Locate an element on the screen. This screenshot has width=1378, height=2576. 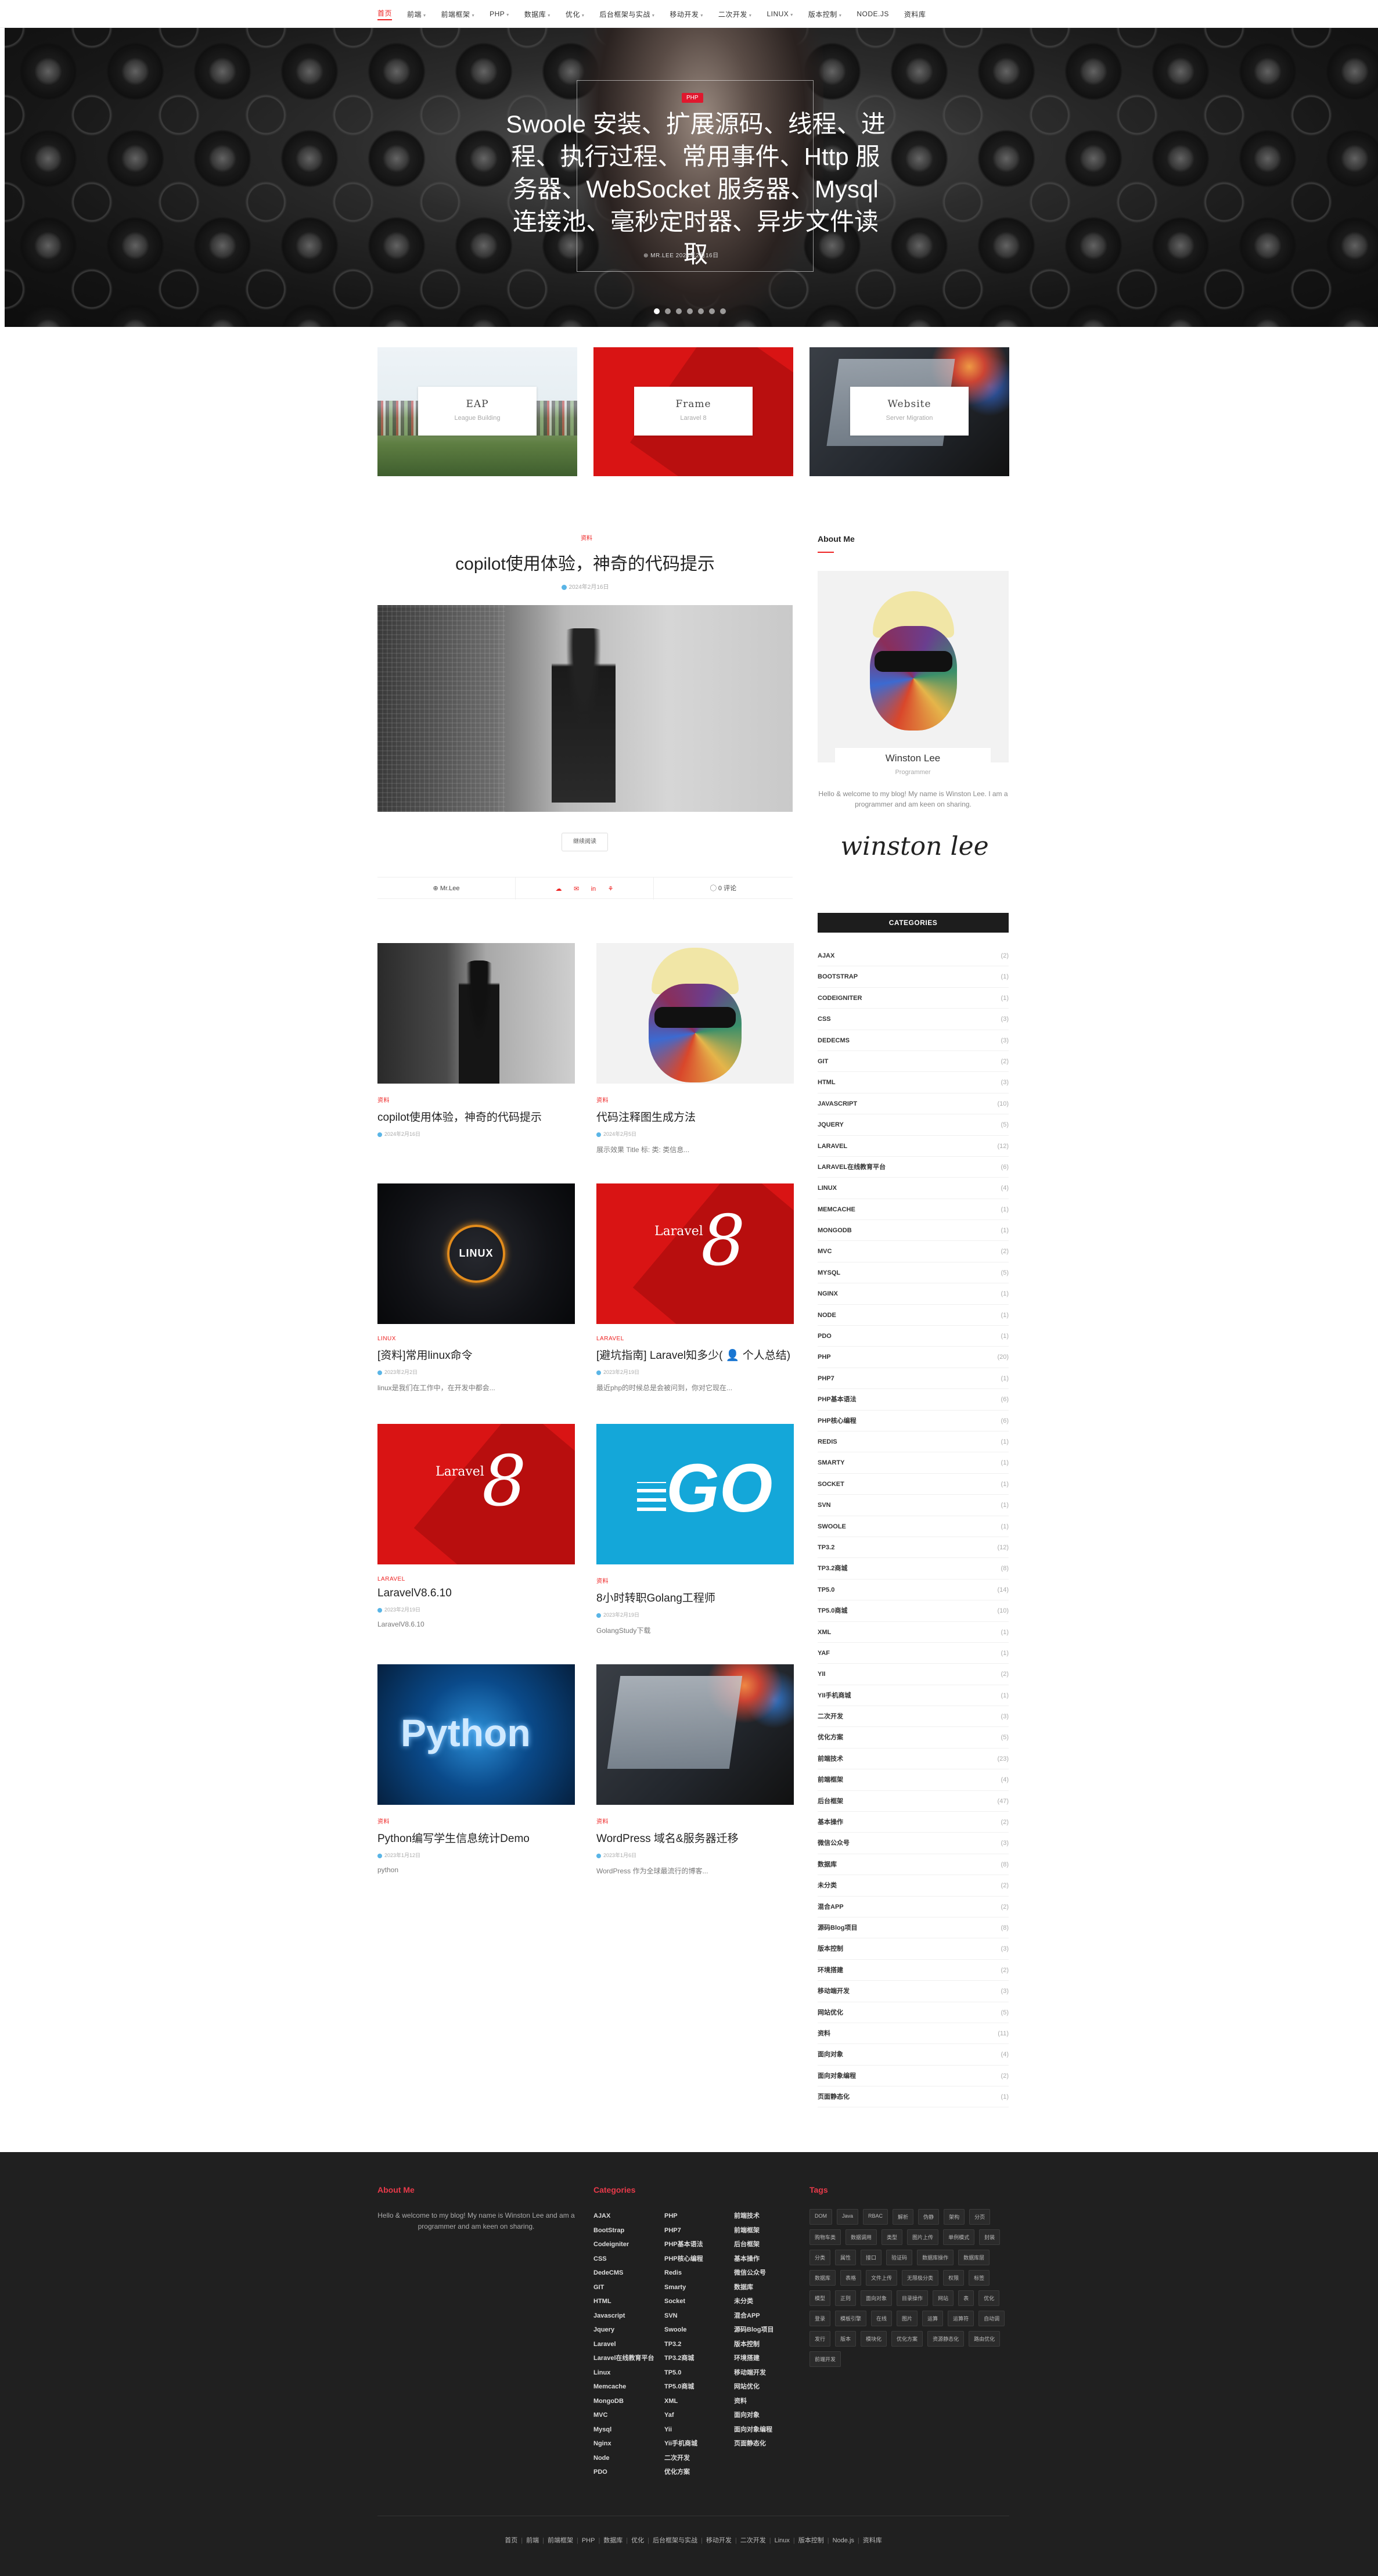
footer-category-link: 面向对象编程 is located at coordinates (754, 2430).